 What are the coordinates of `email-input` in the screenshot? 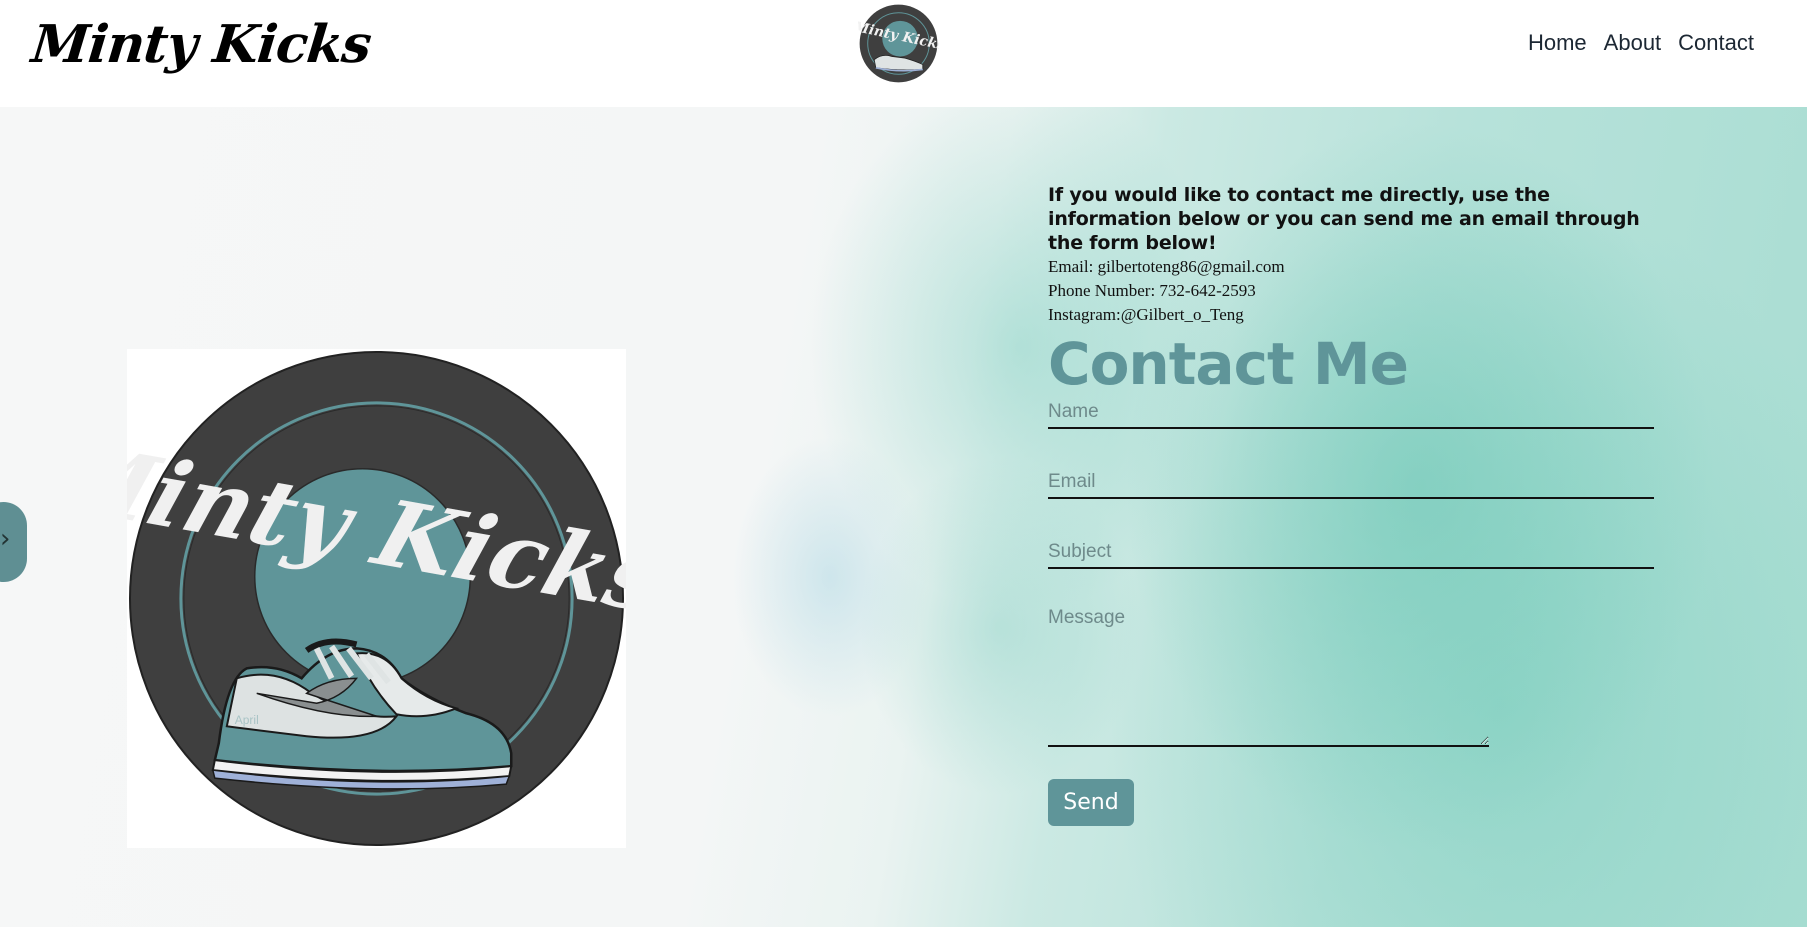 It's located at (1351, 482).